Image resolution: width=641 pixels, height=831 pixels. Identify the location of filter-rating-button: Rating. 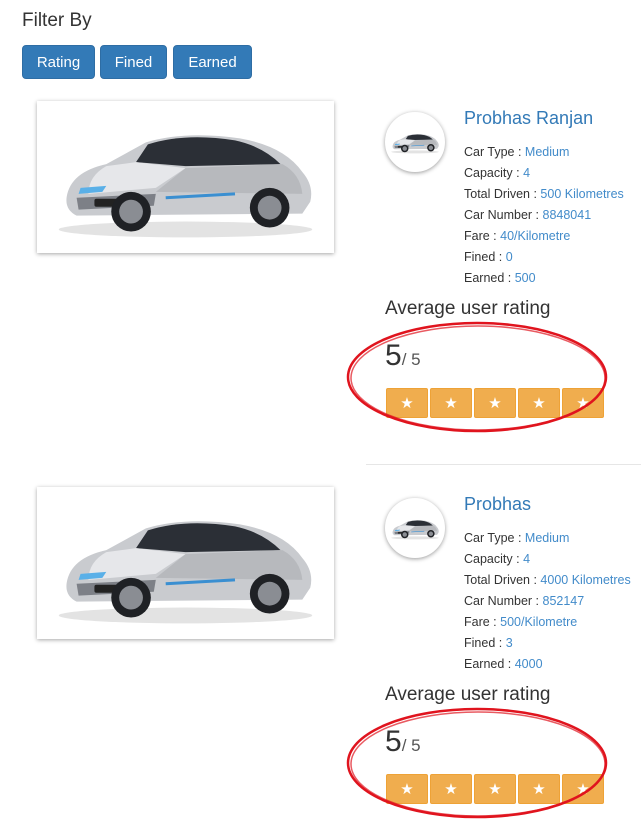
(58, 62).